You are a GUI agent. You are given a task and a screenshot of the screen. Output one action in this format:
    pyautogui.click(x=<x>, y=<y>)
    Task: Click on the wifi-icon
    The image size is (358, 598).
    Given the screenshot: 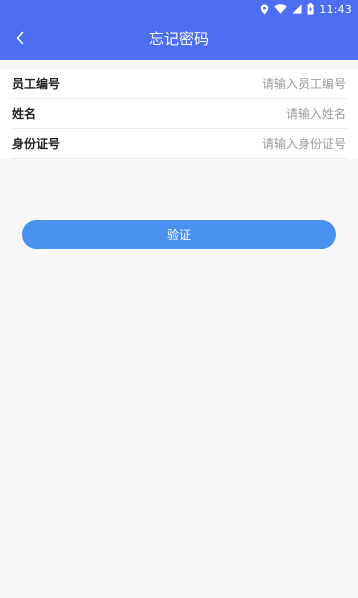 What is the action you would take?
    pyautogui.click(x=281, y=9)
    